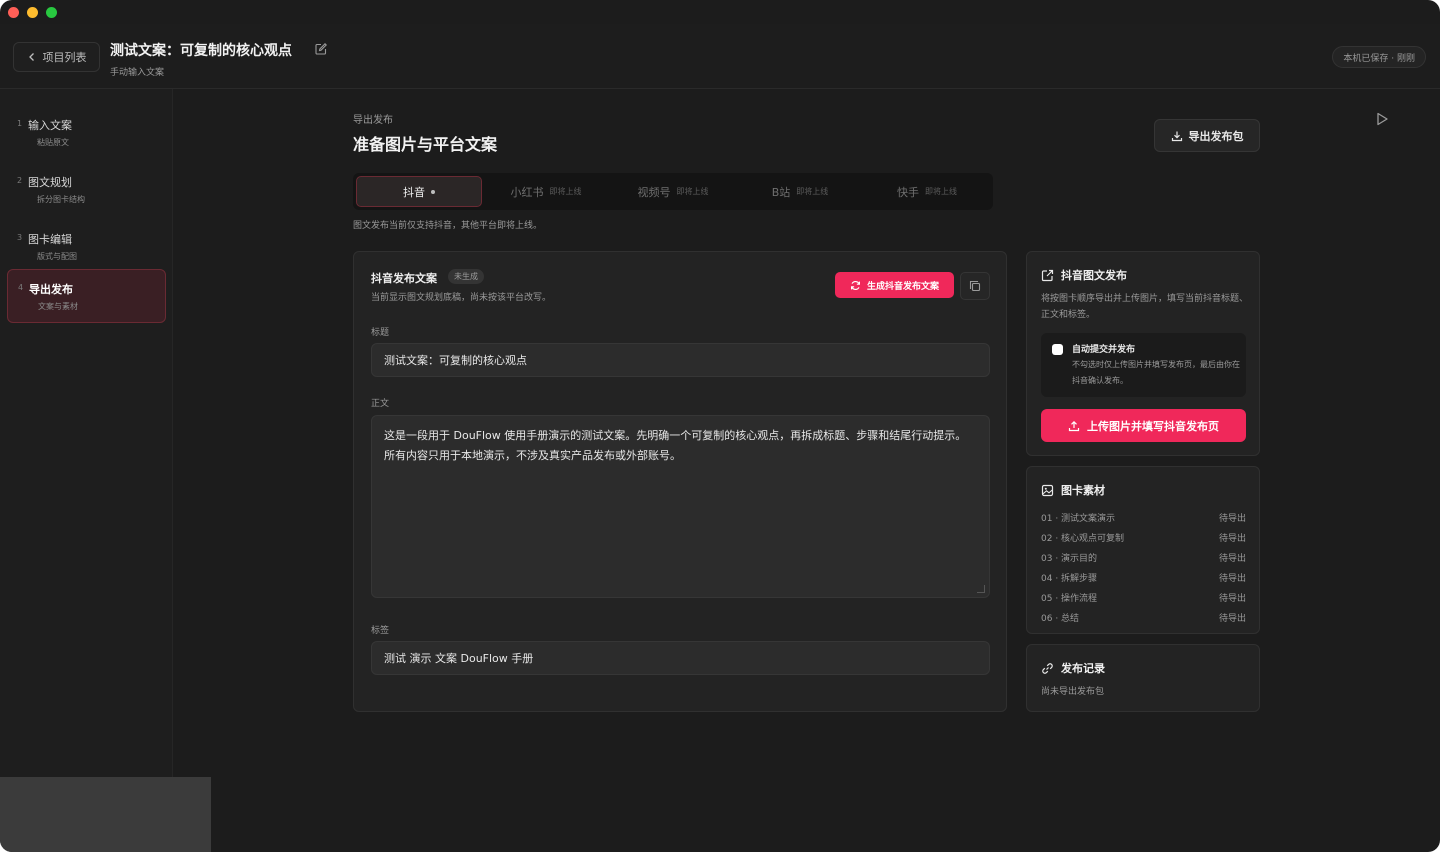  What do you see at coordinates (1143, 557) in the screenshot?
I see `list-item: 03 · 演示目的 待导出` at bounding box center [1143, 557].